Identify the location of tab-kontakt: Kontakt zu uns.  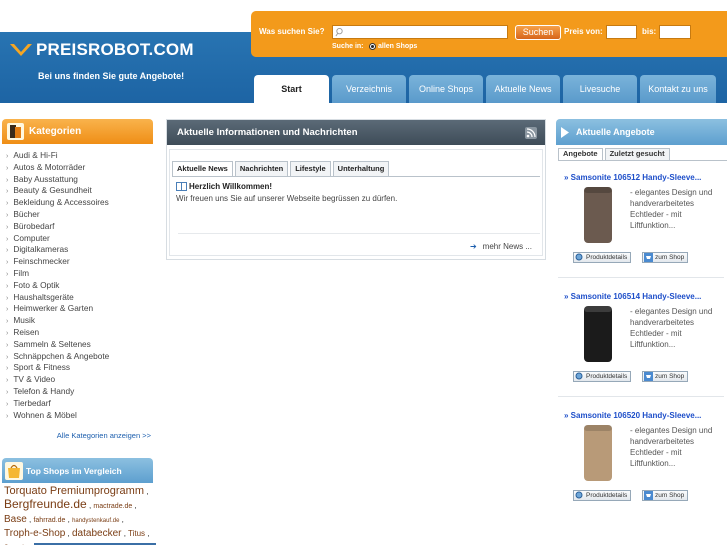
(678, 89).